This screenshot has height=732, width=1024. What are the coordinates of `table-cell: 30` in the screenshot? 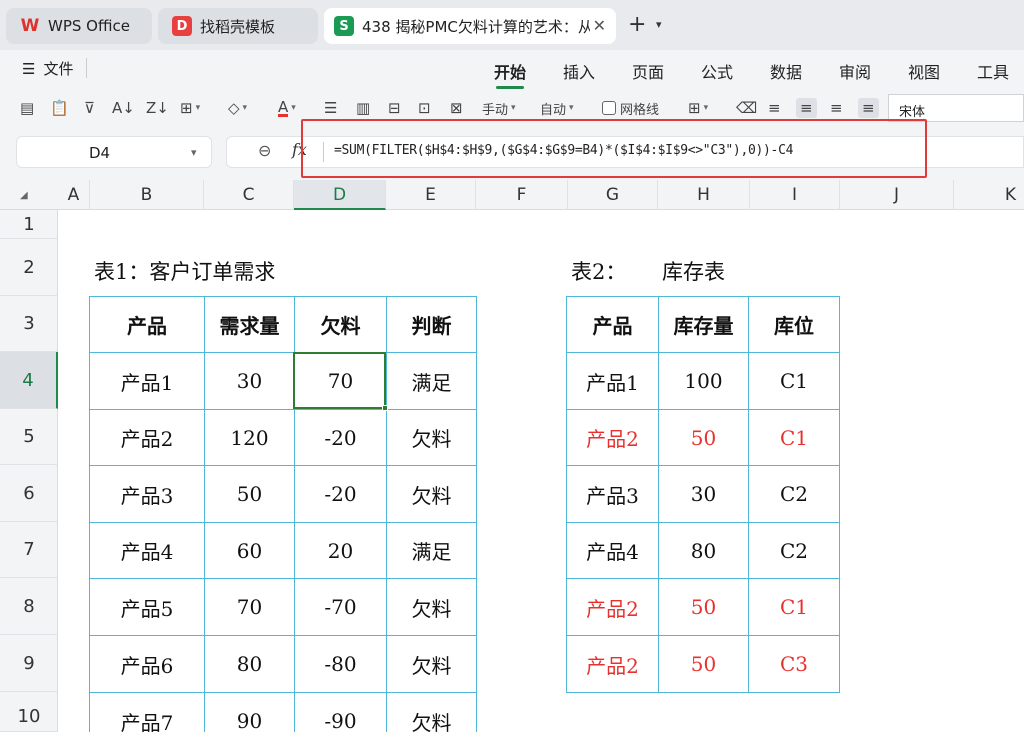 It's located at (249, 381).